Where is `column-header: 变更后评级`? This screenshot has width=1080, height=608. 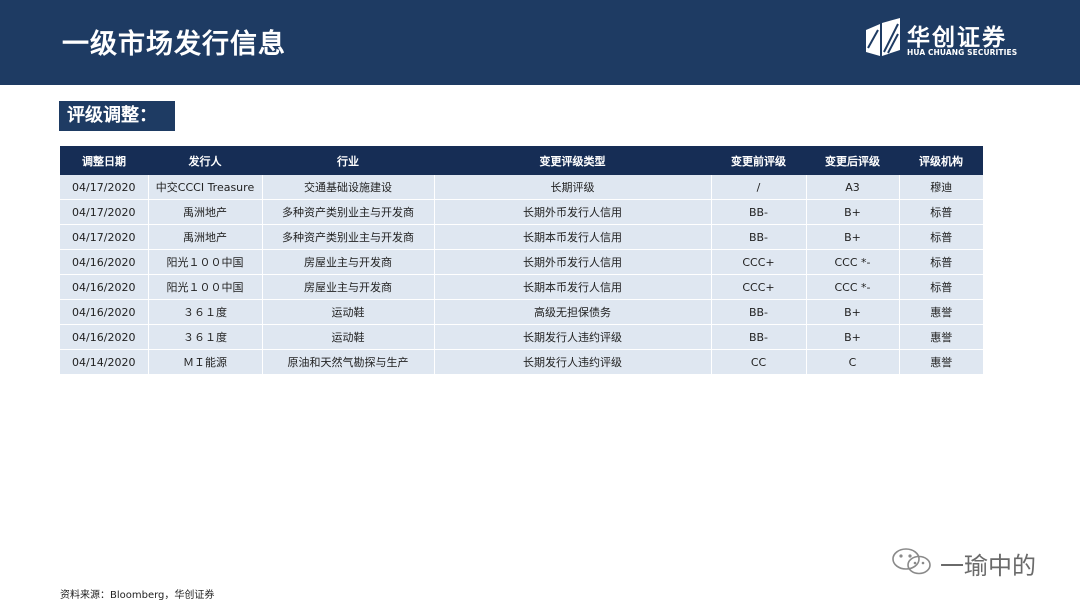 column-header: 变更后评级 is located at coordinates (852, 160).